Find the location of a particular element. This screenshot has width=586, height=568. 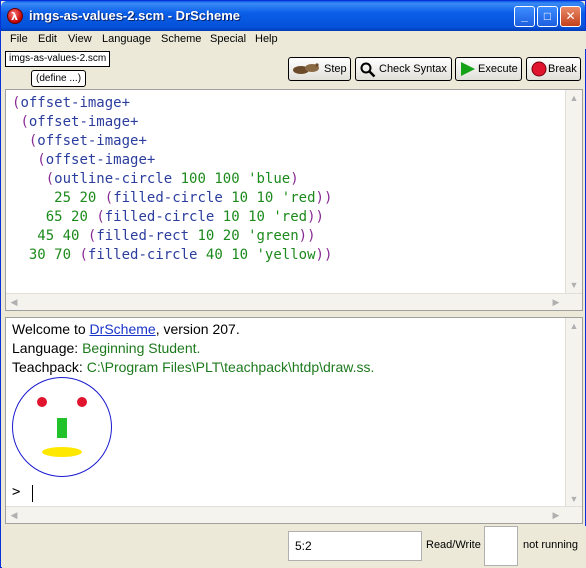

play-arrow-icon is located at coordinates (468, 69).